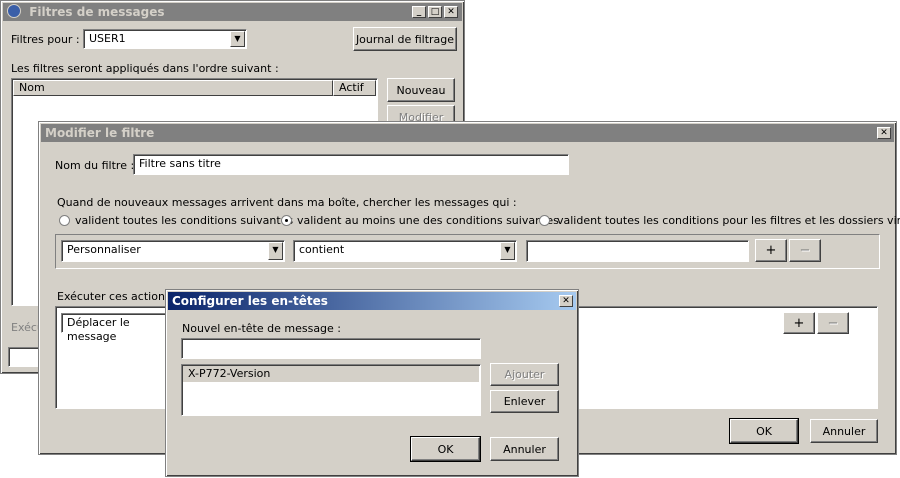 This screenshot has height=478, width=900. Describe the element at coordinates (104, 249) in the screenshot. I see `condition-field-value: Personnaliser` at that location.